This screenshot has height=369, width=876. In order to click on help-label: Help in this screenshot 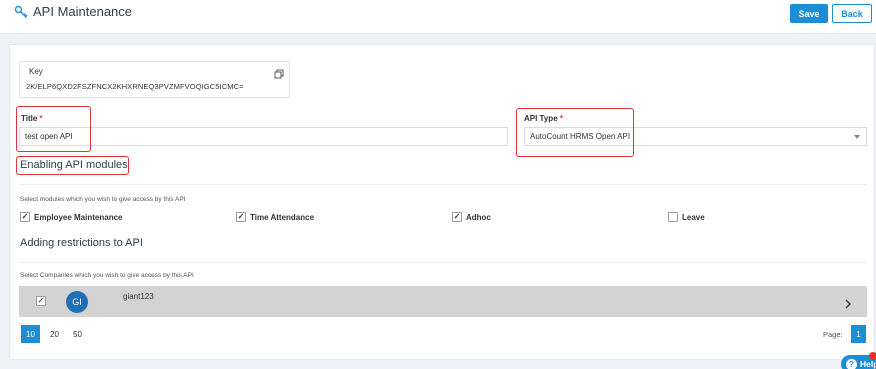, I will do `click(868, 364)`.